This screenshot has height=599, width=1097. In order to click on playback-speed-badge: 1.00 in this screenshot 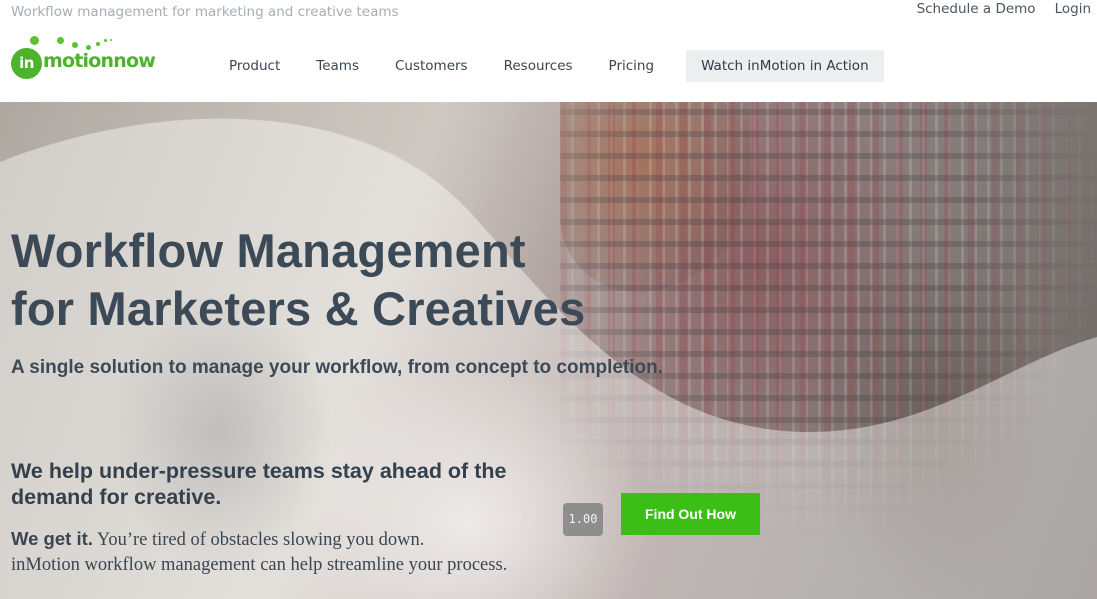, I will do `click(583, 519)`.